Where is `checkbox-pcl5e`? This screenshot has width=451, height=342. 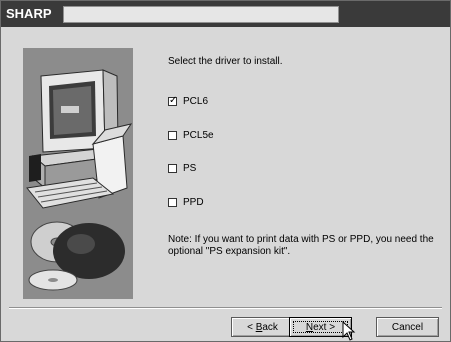
checkbox-pcl5e is located at coordinates (172, 135).